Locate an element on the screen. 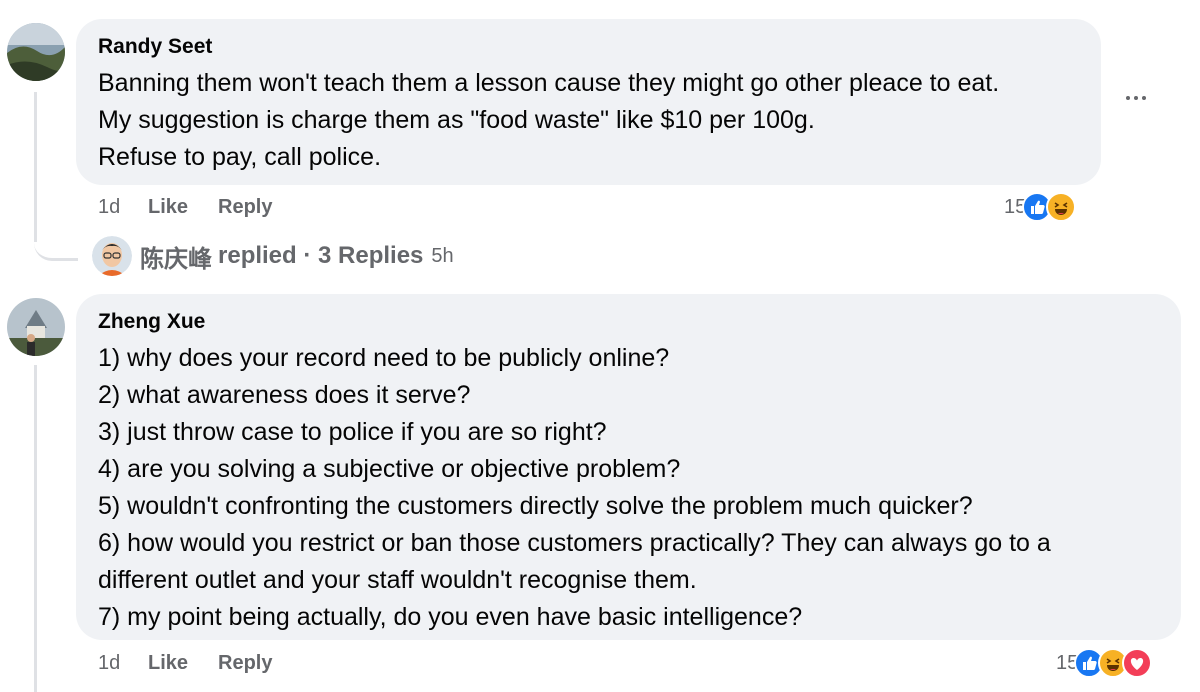 The height and width of the screenshot is (692, 1200). replies-summary: 陈庆峰 replied · 3 Replies 5h is located at coordinates (273, 256).